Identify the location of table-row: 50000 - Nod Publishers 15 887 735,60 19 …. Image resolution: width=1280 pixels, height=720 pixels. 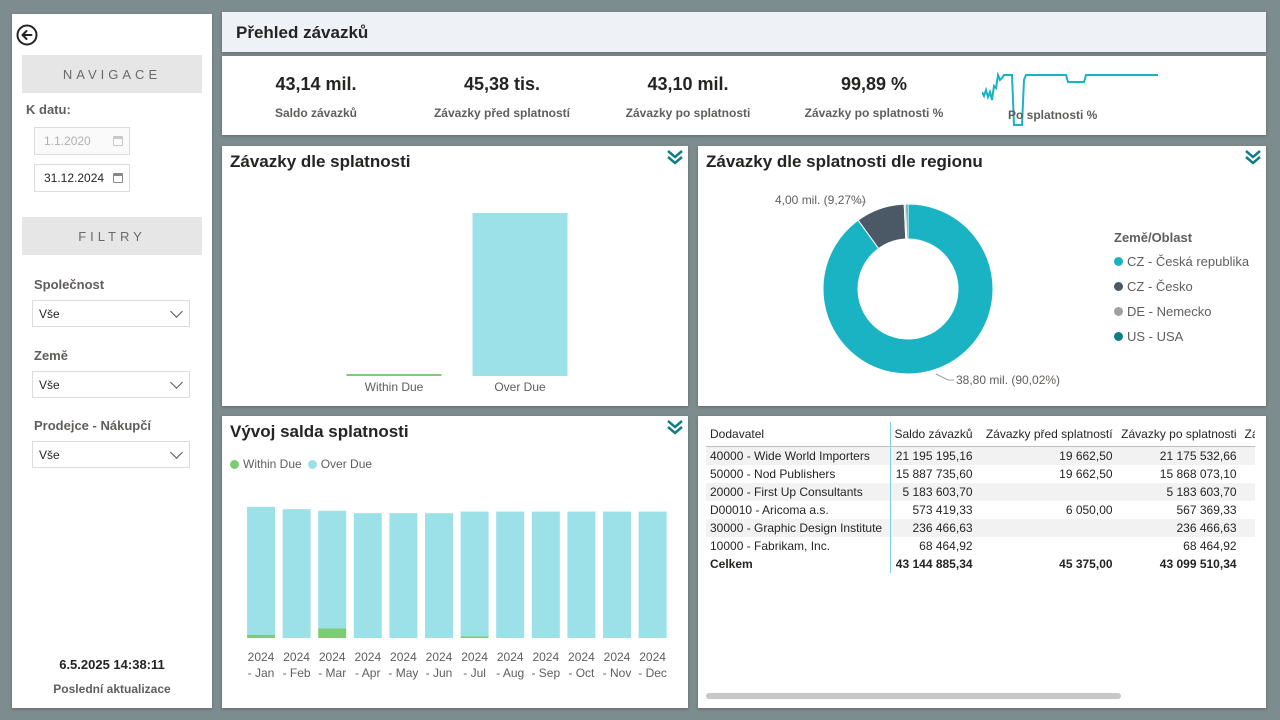
(980, 473).